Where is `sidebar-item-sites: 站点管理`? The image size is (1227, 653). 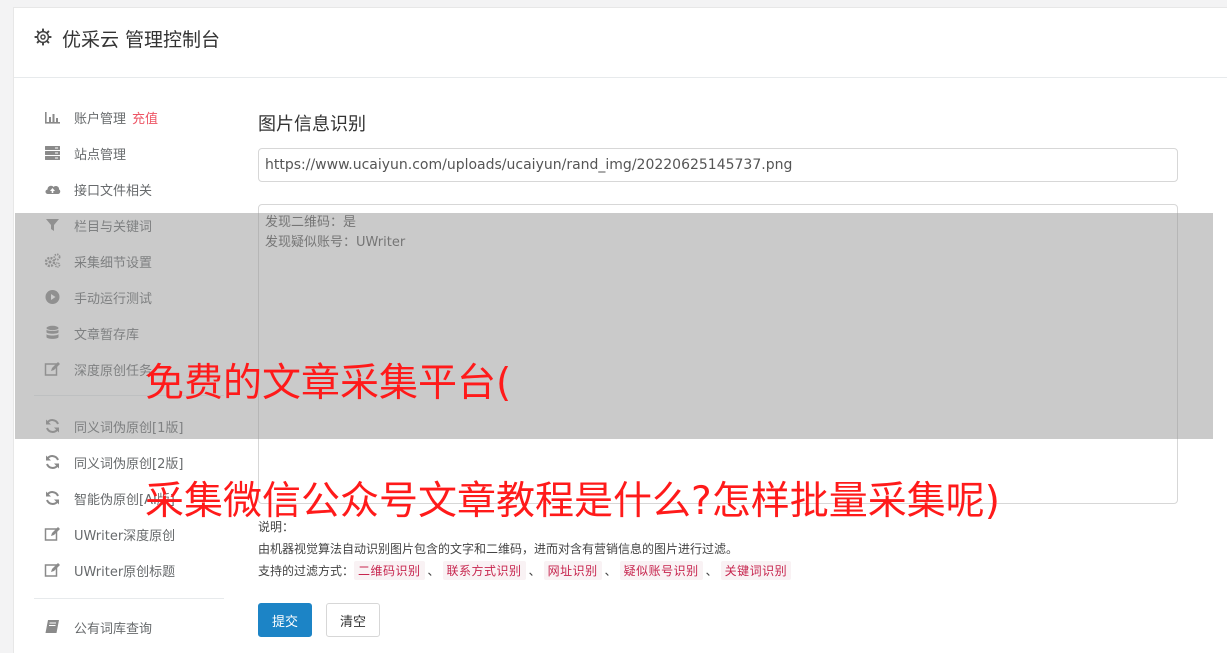
sidebar-item-sites: 站点管理 is located at coordinates (119, 153).